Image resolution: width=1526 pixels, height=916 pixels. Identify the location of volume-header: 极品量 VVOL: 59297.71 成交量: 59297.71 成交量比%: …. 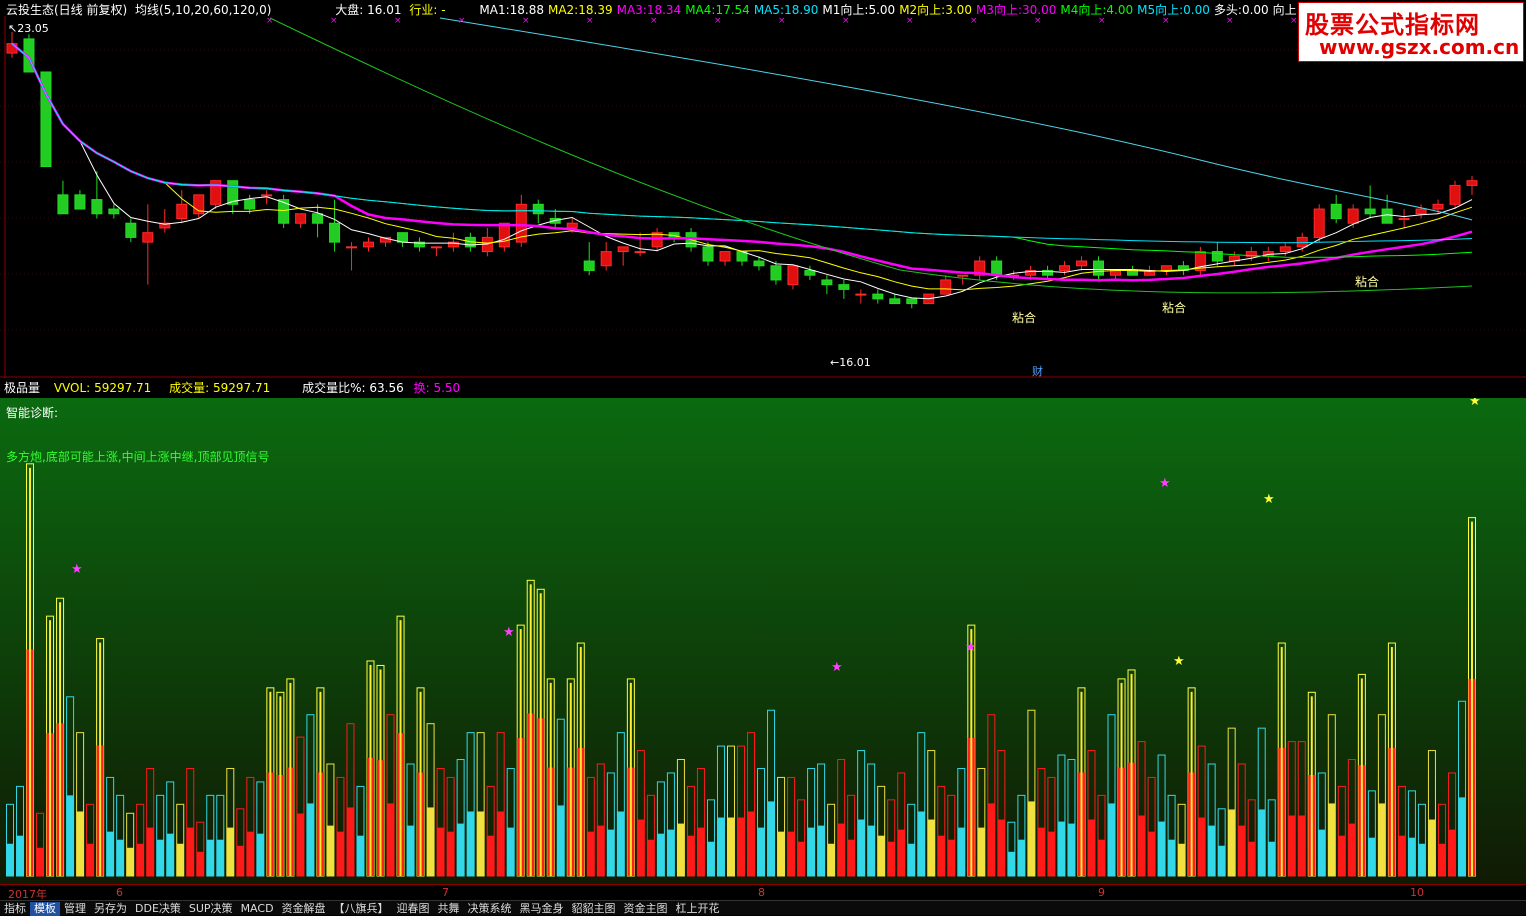
(232, 388).